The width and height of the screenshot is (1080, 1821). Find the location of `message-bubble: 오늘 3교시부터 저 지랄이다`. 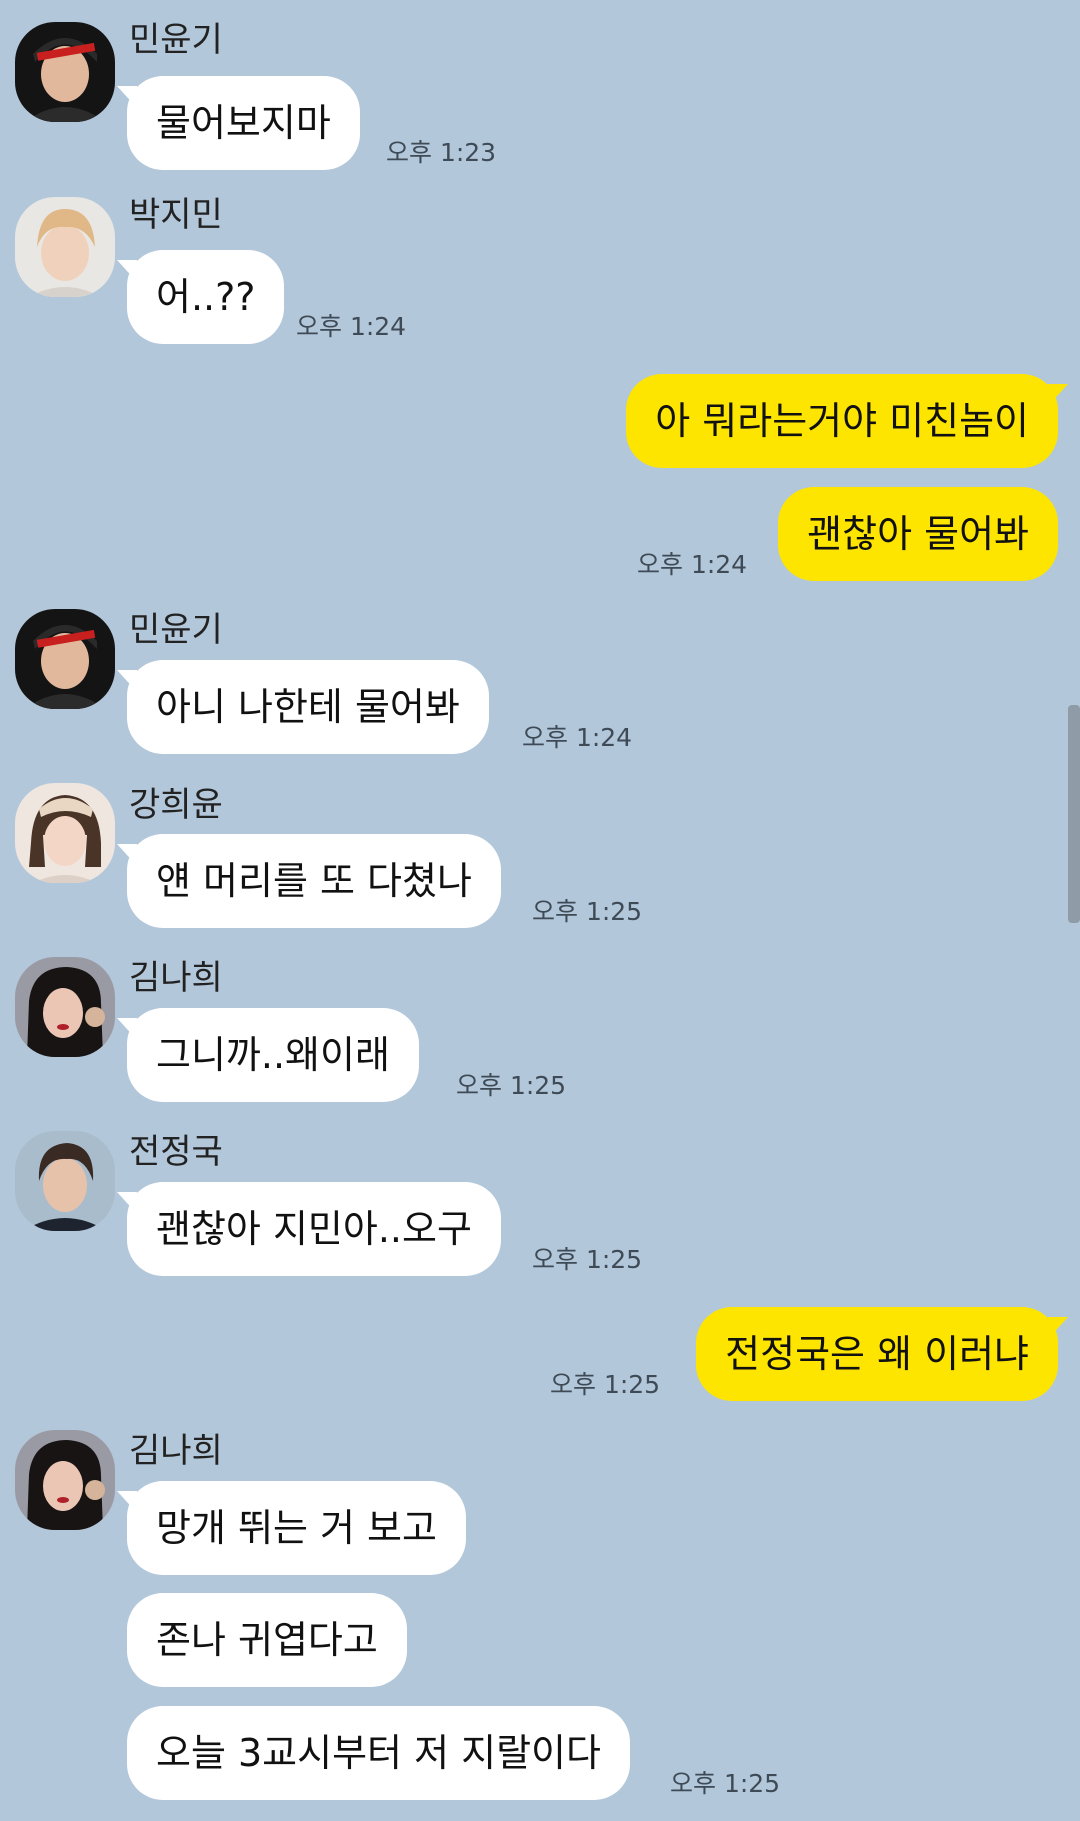

message-bubble: 오늘 3교시부터 저 지랄이다 is located at coordinates (378, 1753).